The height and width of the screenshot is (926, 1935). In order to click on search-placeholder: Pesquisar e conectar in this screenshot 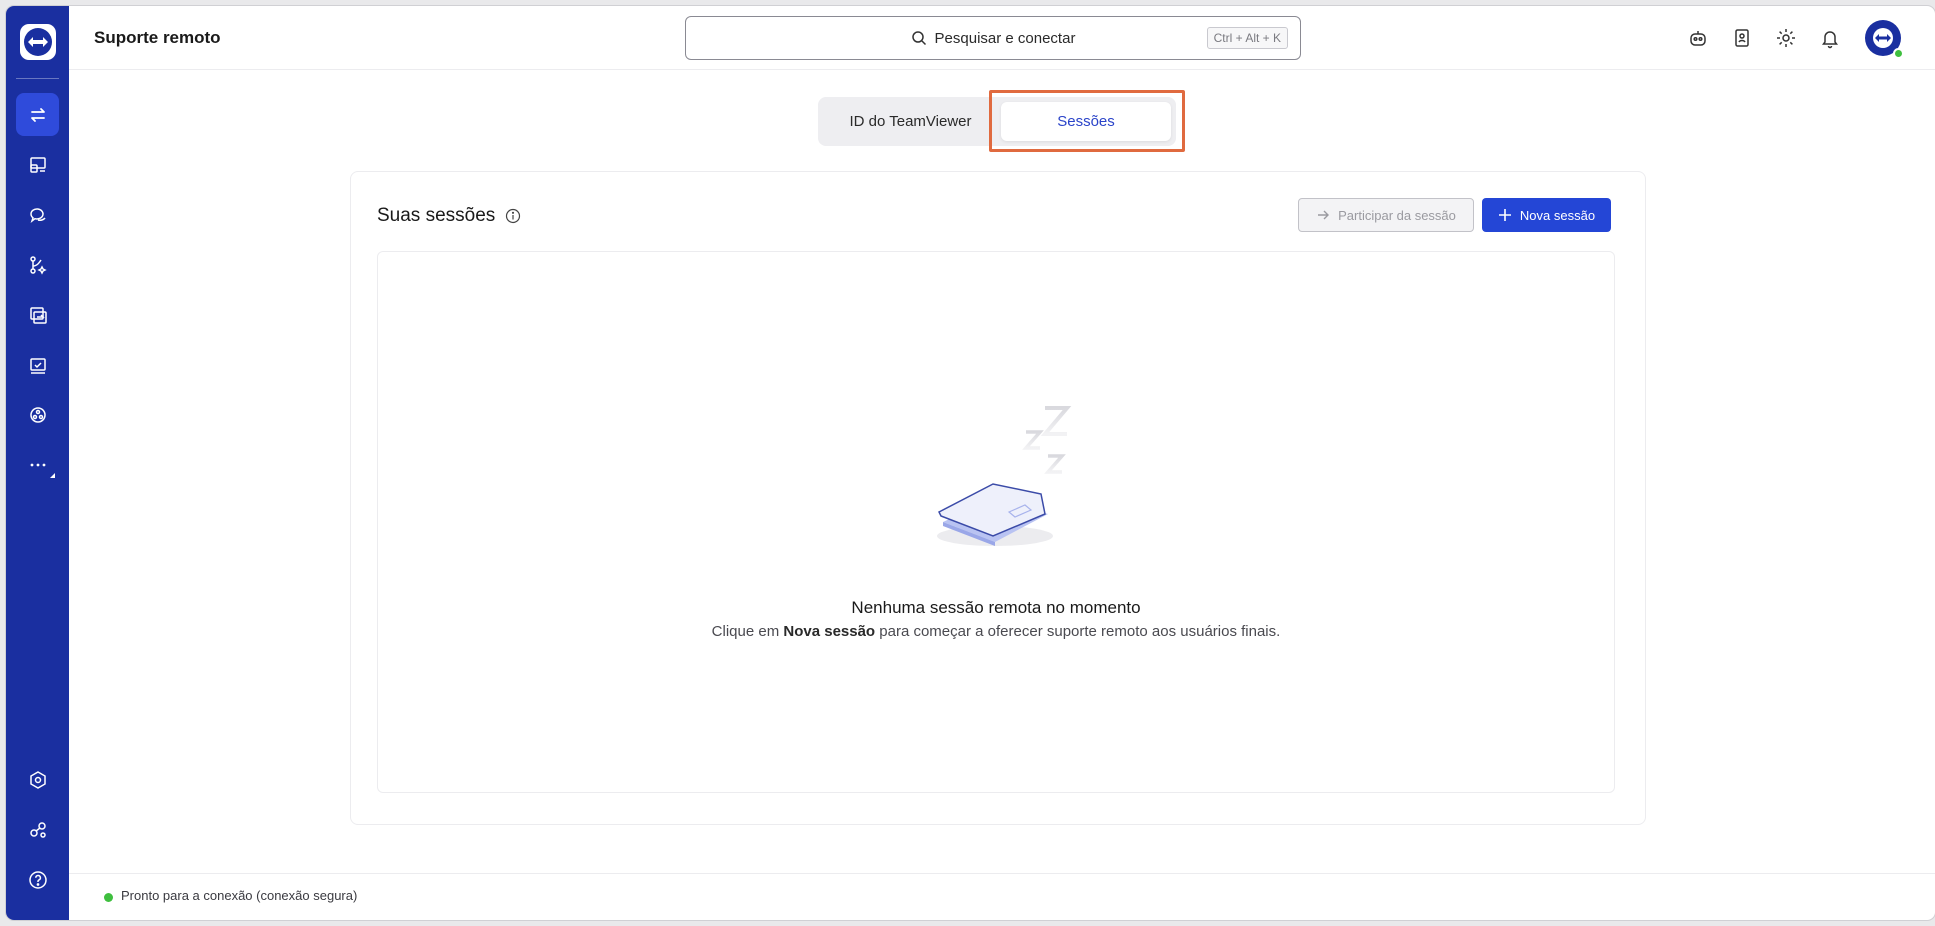, I will do `click(1005, 38)`.